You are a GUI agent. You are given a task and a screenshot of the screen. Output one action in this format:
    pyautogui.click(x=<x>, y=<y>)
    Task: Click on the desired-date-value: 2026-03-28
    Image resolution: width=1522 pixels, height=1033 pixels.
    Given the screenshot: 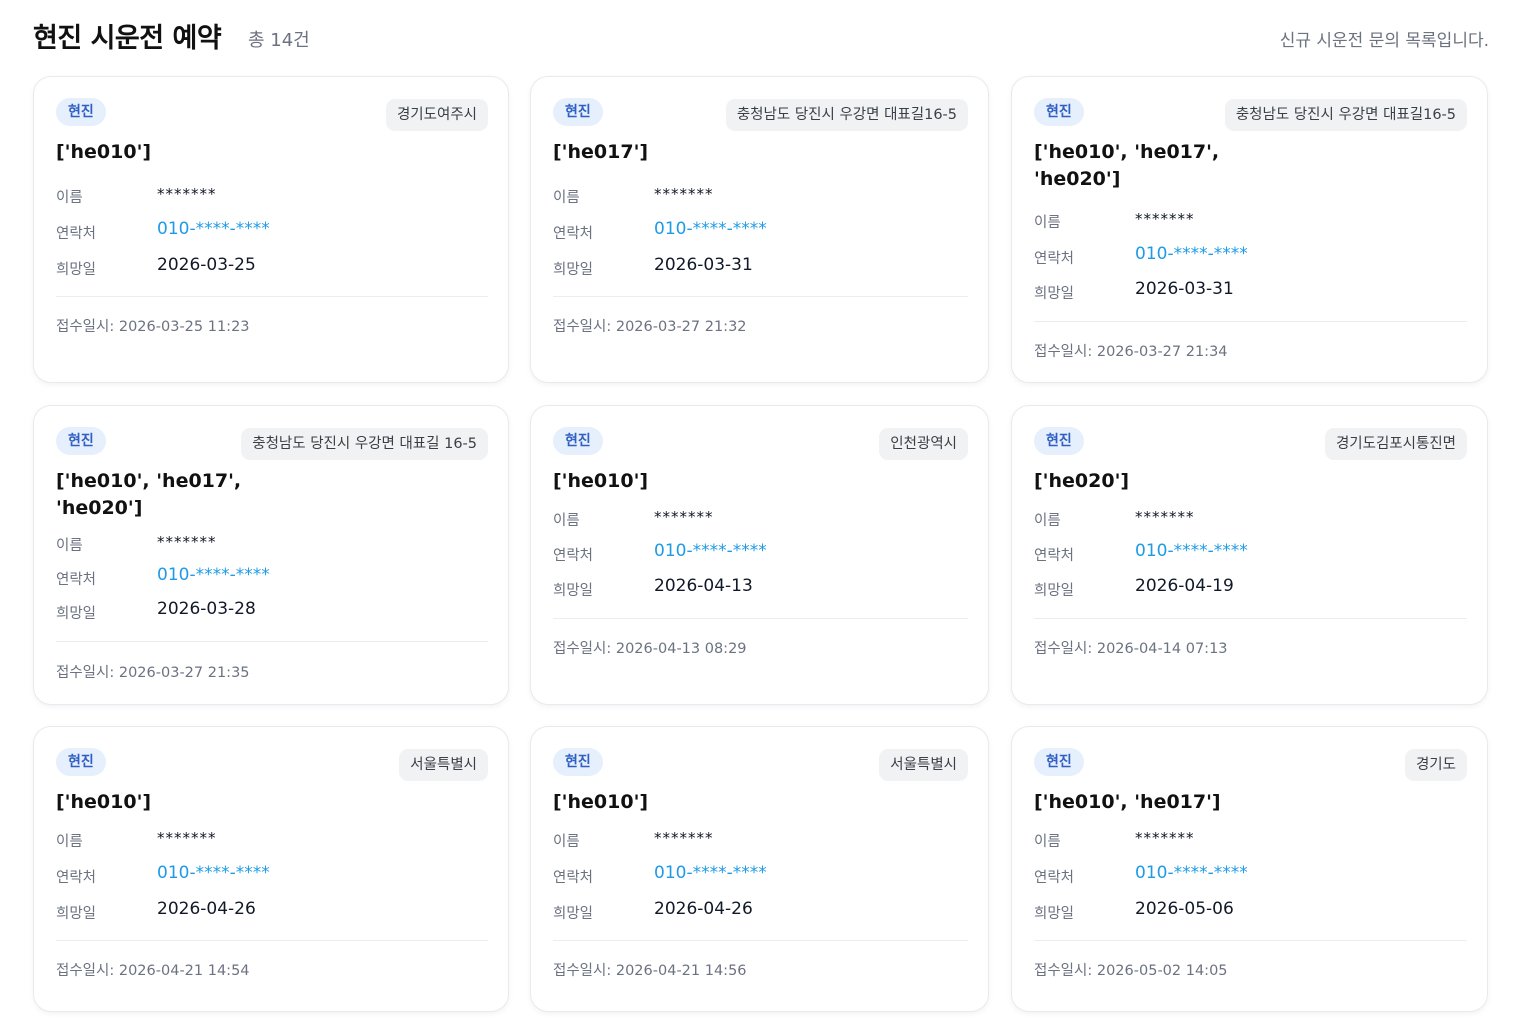 What is the action you would take?
    pyautogui.click(x=206, y=609)
    